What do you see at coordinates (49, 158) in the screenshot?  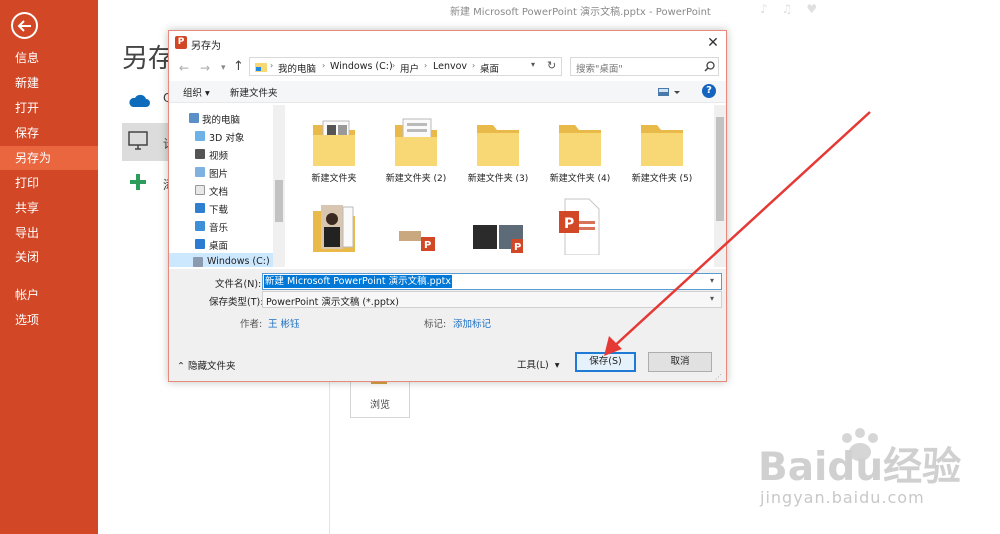 I see `nav-save-as: 另存为` at bounding box center [49, 158].